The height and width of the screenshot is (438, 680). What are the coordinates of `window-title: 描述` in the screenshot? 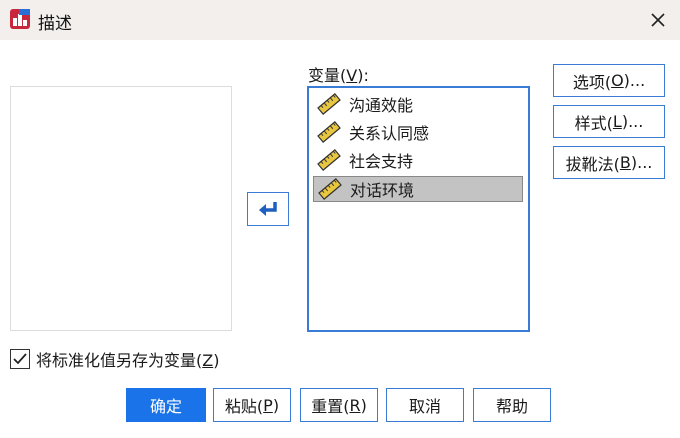 It's located at (55, 24).